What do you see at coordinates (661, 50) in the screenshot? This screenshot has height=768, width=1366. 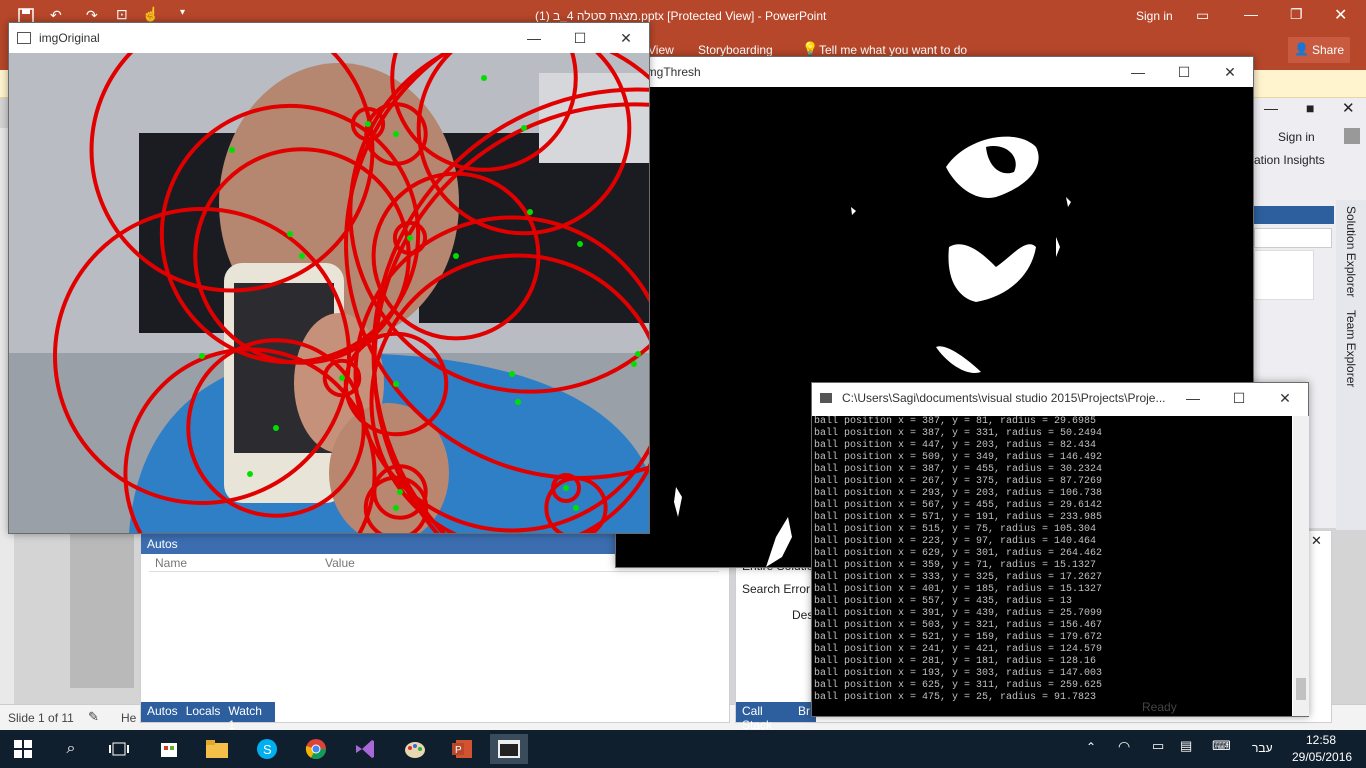 I see `tab-view: View` at bounding box center [661, 50].